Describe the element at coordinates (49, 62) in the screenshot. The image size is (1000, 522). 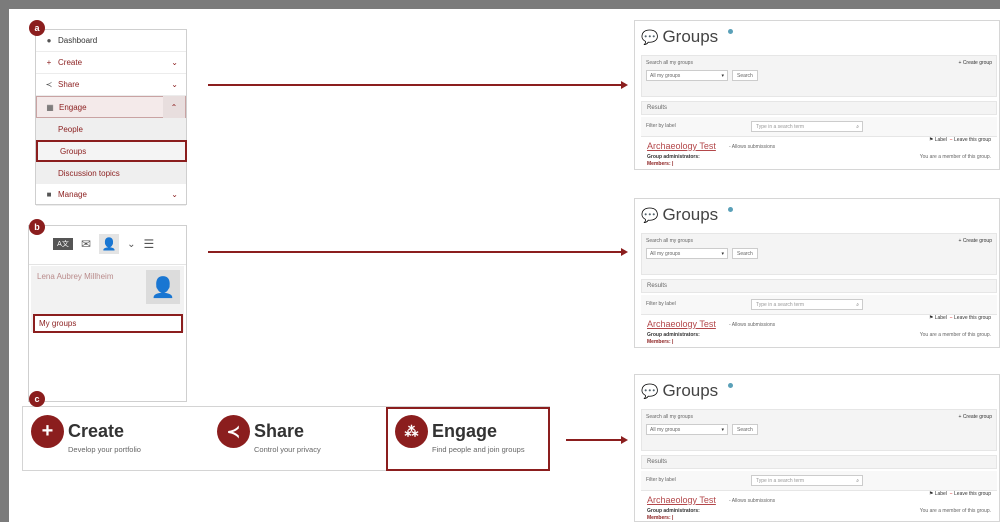
I see `plus-icon: +` at that location.